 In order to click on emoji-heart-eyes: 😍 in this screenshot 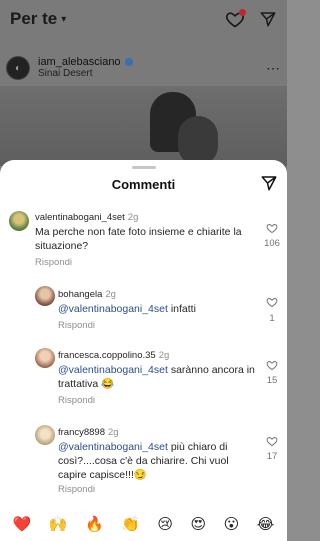, I will do `click(198, 524)`.